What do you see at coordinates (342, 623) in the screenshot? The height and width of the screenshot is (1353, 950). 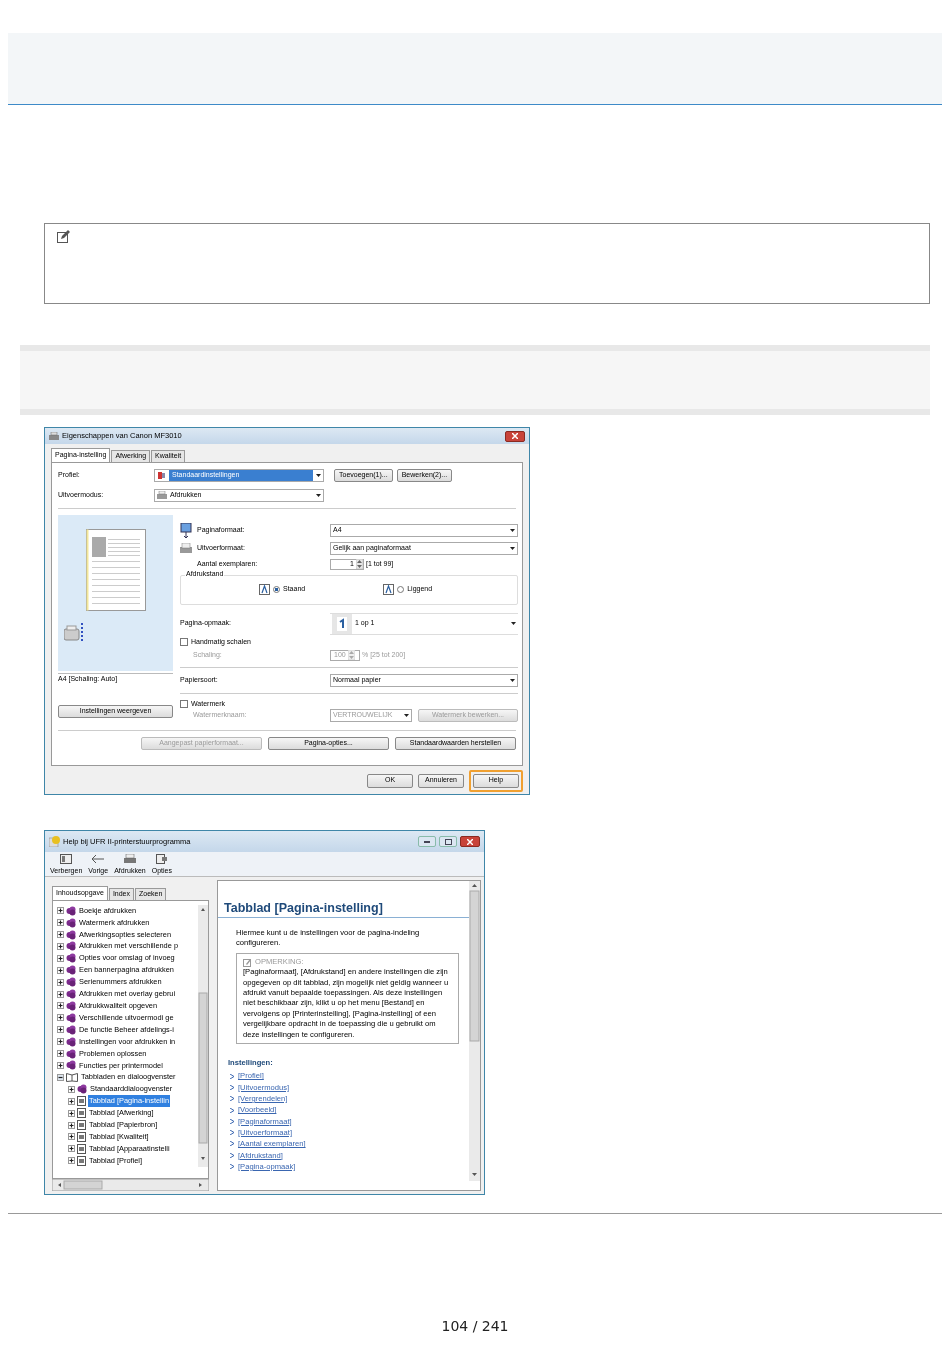 I see `layout-icon` at bounding box center [342, 623].